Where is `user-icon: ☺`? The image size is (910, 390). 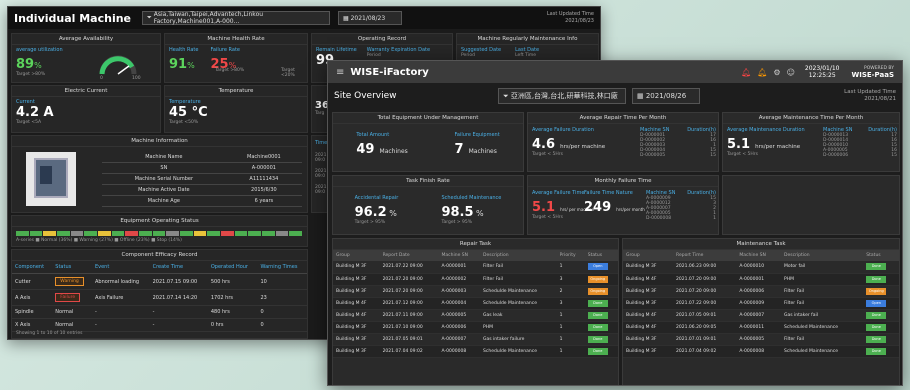
user-icon: ☺ is located at coordinates (791, 72).